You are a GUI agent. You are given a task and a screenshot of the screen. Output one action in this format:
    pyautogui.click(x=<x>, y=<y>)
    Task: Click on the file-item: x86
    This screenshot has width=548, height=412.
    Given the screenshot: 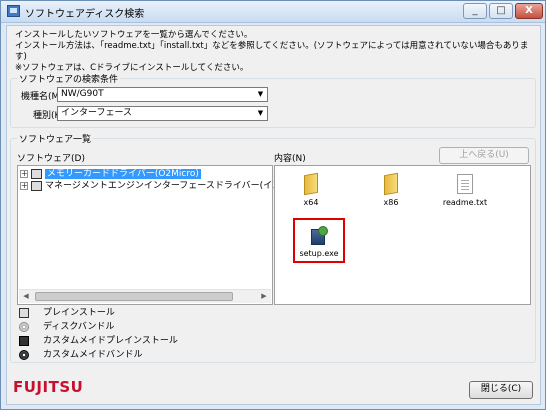 What is the action you would take?
    pyautogui.click(x=391, y=190)
    